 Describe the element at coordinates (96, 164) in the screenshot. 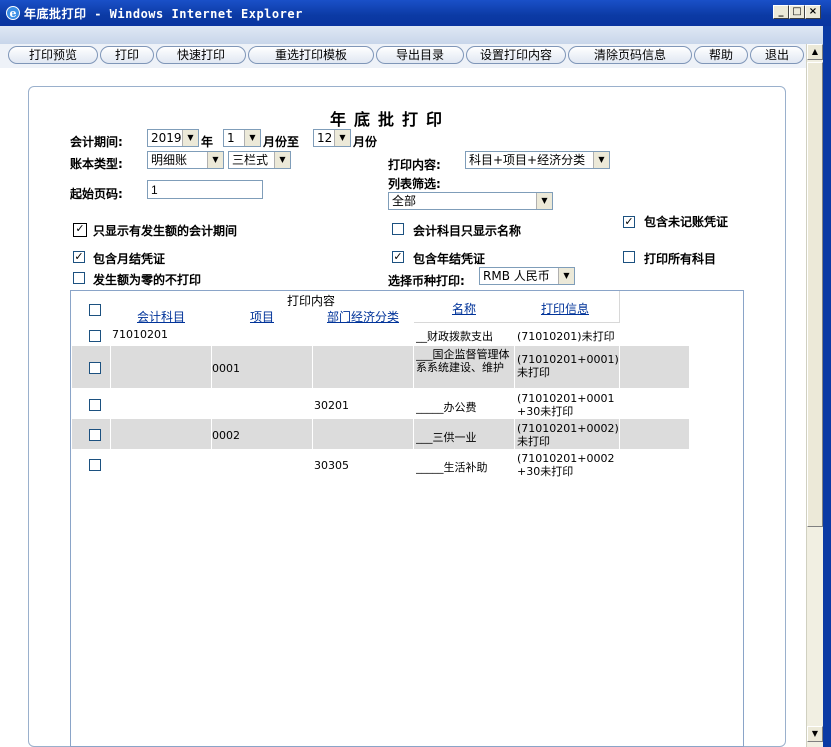

I see `book-type-label: 账本类型:` at that location.